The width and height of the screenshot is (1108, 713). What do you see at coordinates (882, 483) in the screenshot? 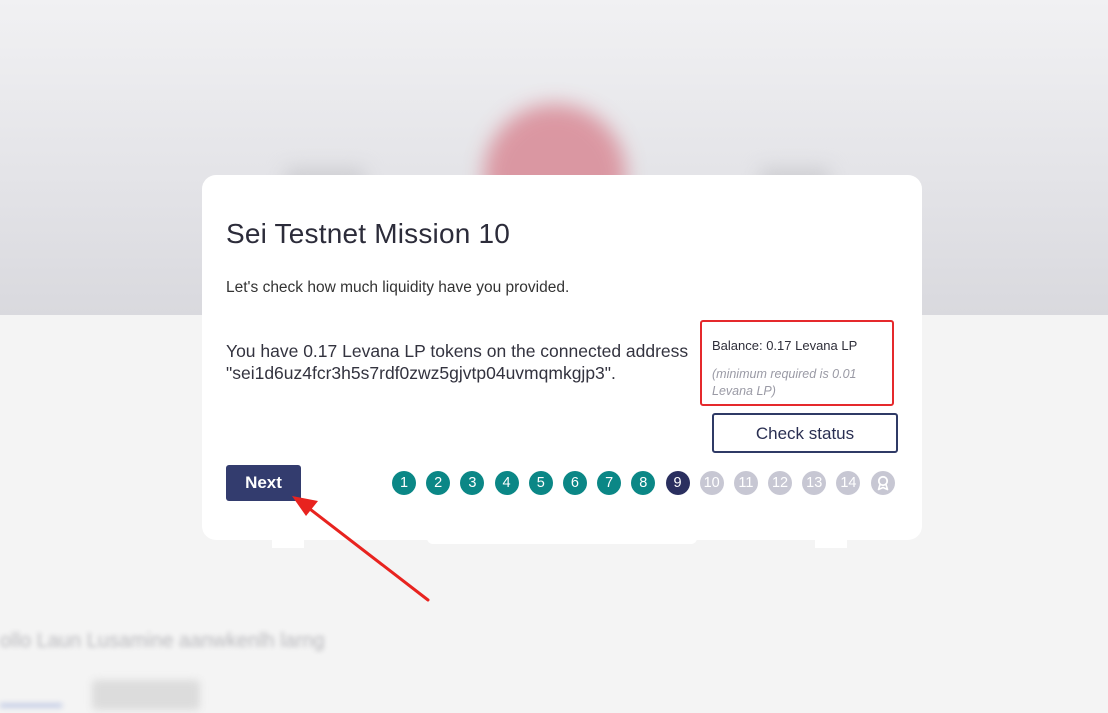
I see `award-icon` at bounding box center [882, 483].